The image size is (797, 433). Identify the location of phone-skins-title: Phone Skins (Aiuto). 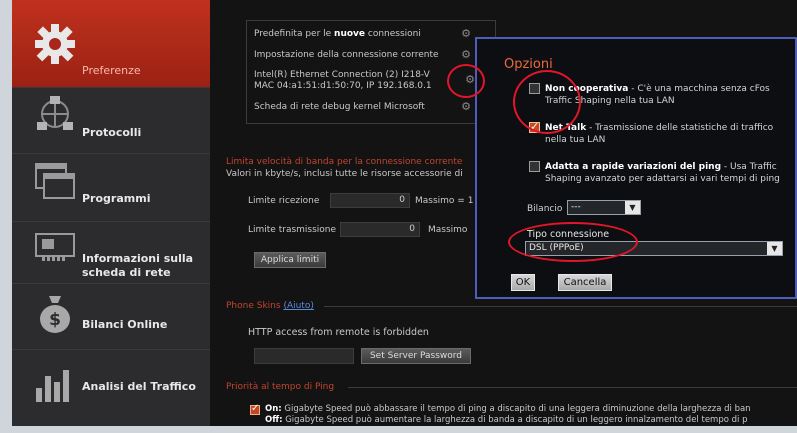
(270, 306).